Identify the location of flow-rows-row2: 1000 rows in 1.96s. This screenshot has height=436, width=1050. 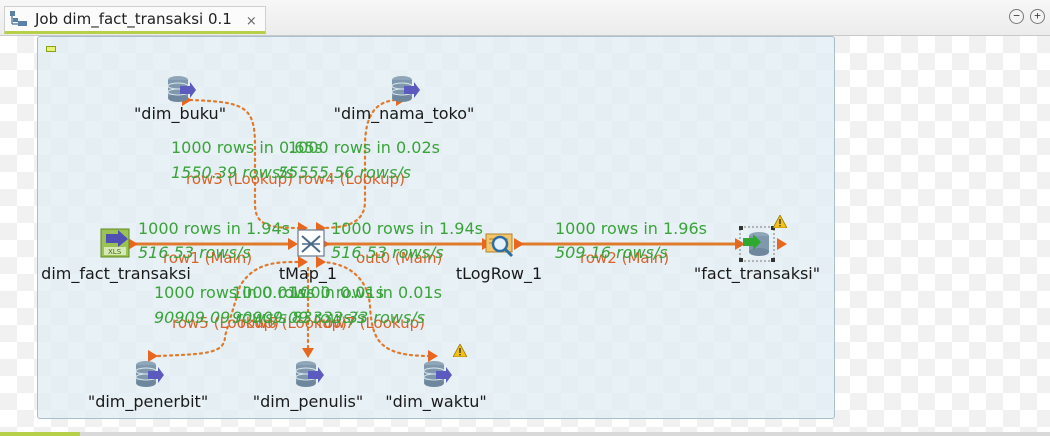
(631, 228).